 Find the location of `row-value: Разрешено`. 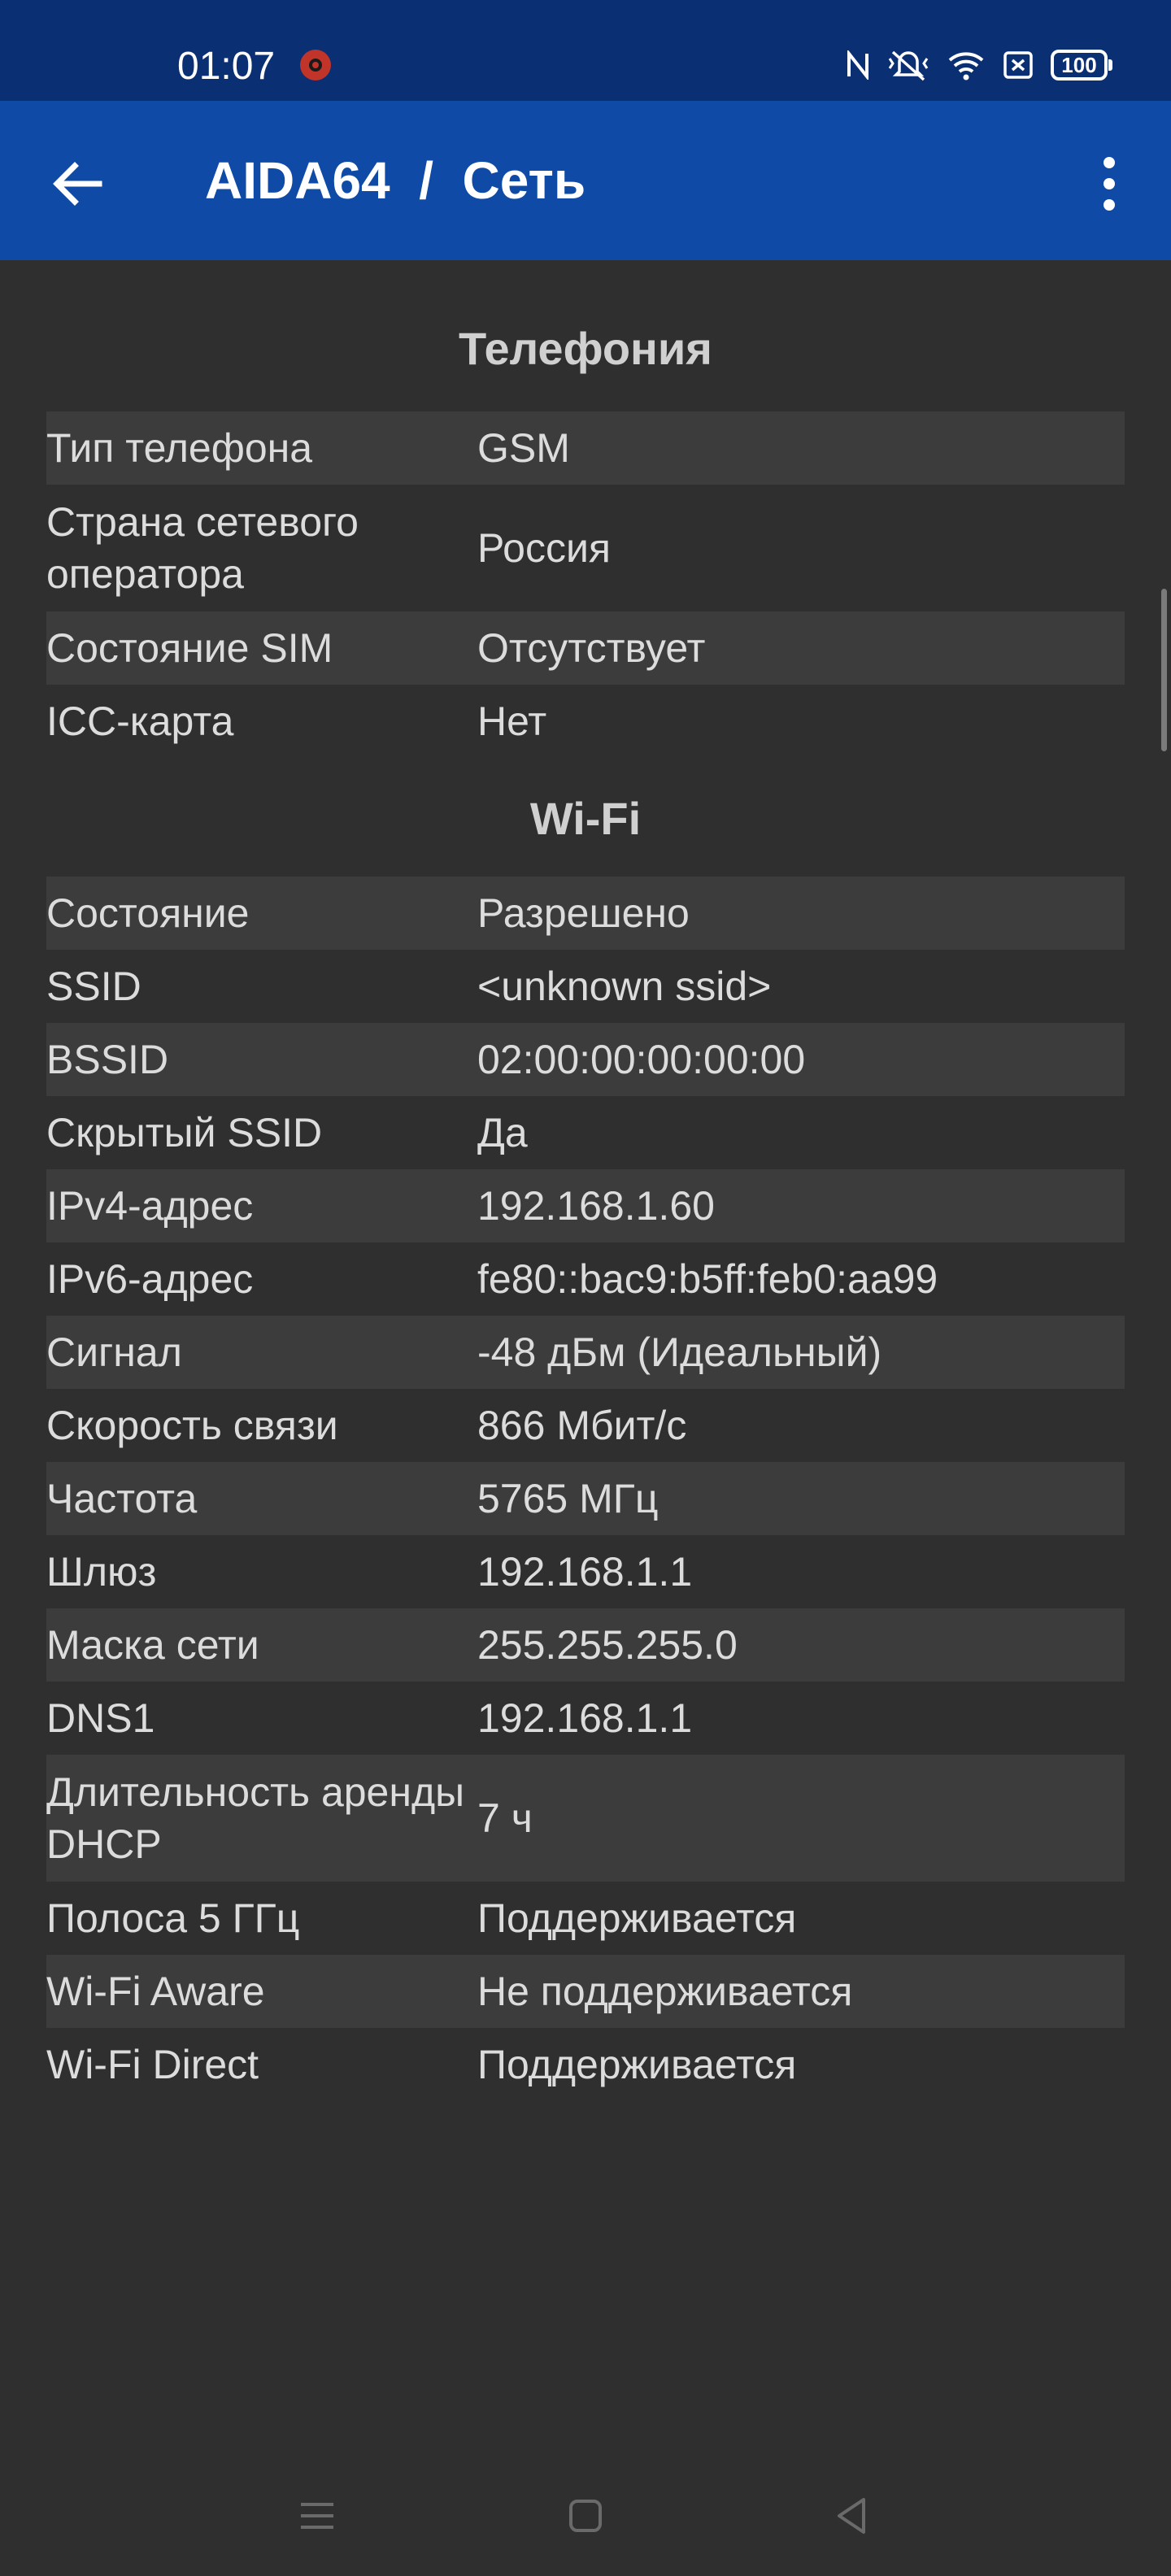

row-value: Разрешено is located at coordinates (583, 913).